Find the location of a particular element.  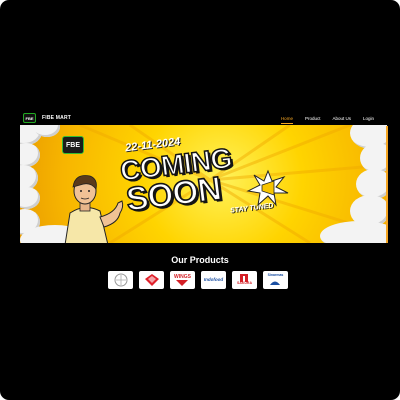

product-brand-sinarmas: Sinarmas is located at coordinates (275, 280).